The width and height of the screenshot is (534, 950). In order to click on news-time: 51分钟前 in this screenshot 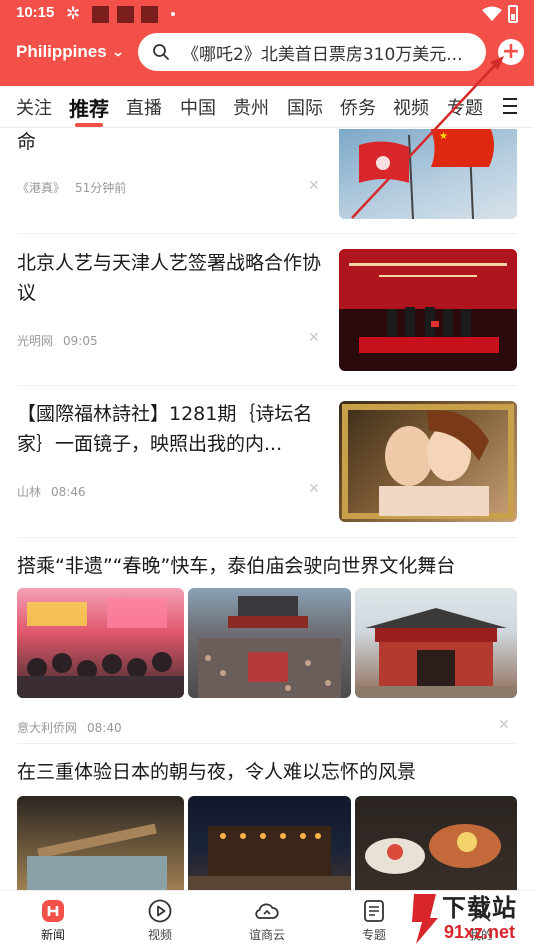, I will do `click(101, 188)`.